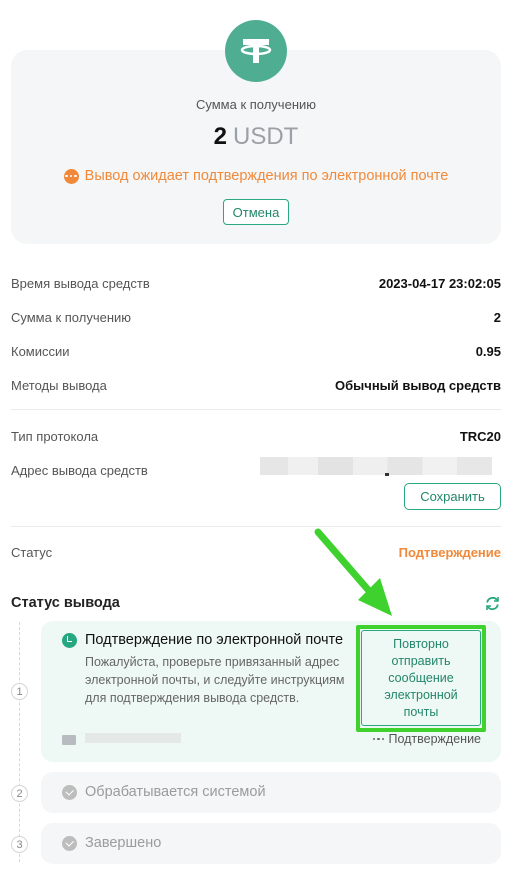  What do you see at coordinates (418, 385) in the screenshot?
I see `method-value: Обычный вывод средств` at bounding box center [418, 385].